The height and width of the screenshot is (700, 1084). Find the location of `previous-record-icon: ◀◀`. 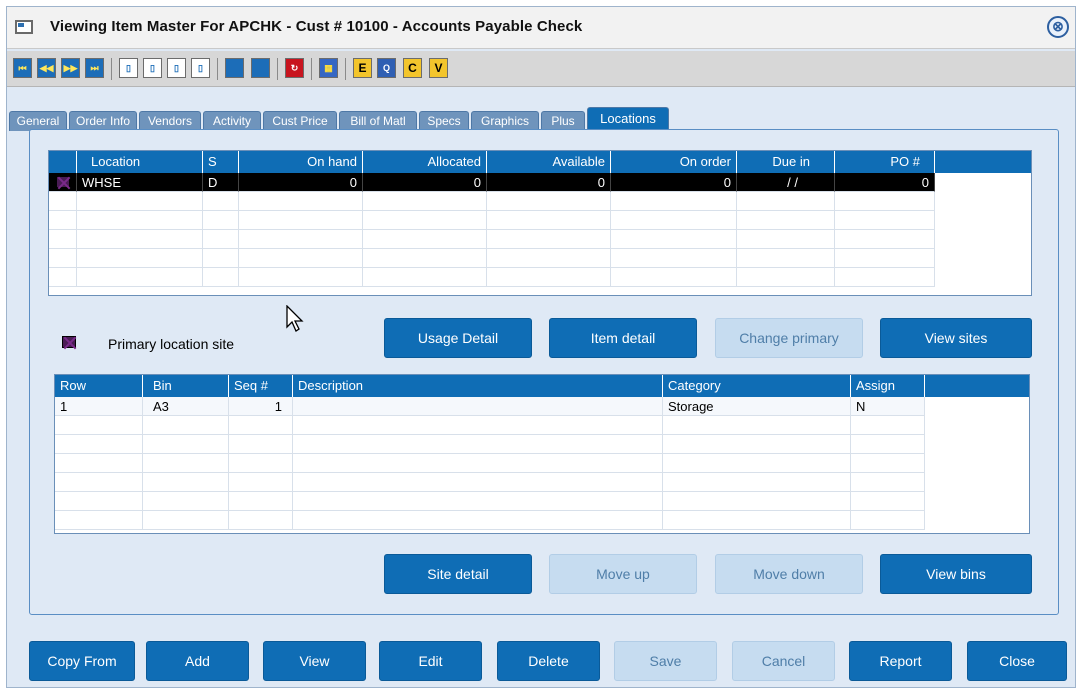

previous-record-icon: ◀◀ is located at coordinates (46, 68).